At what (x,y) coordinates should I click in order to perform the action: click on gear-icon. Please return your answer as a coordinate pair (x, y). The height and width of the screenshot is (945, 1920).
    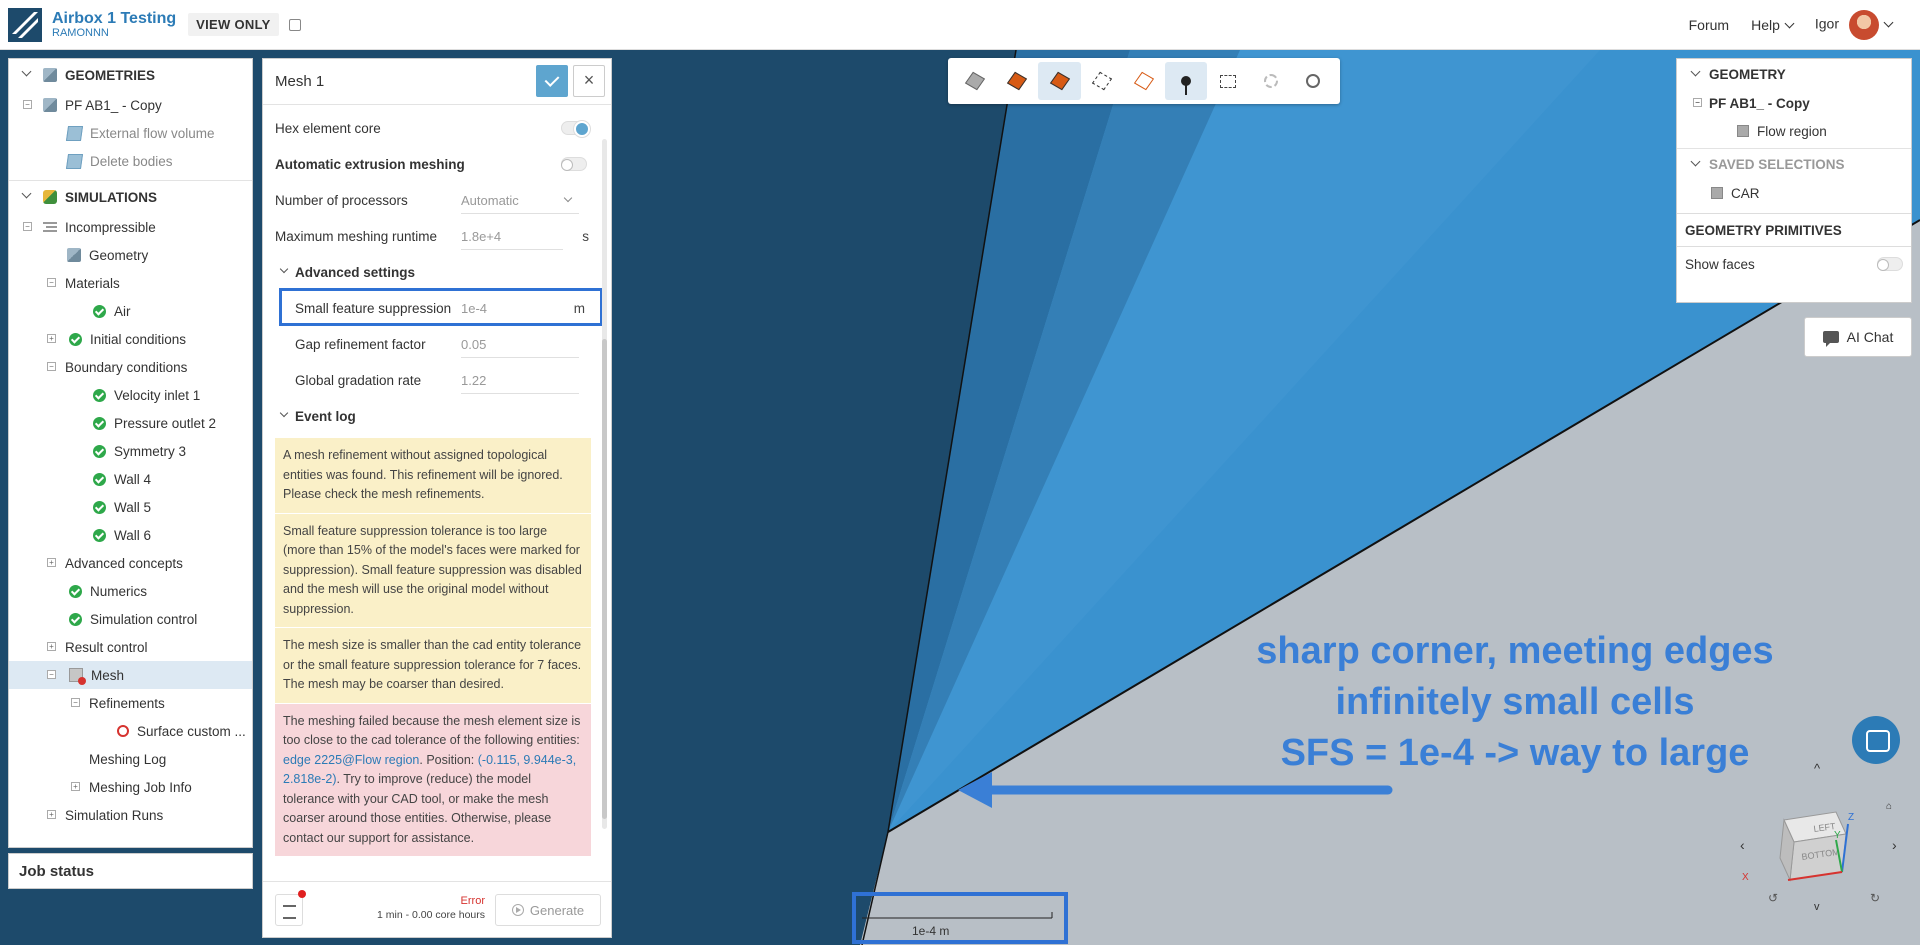
    Looking at the image, I should click on (1270, 81).